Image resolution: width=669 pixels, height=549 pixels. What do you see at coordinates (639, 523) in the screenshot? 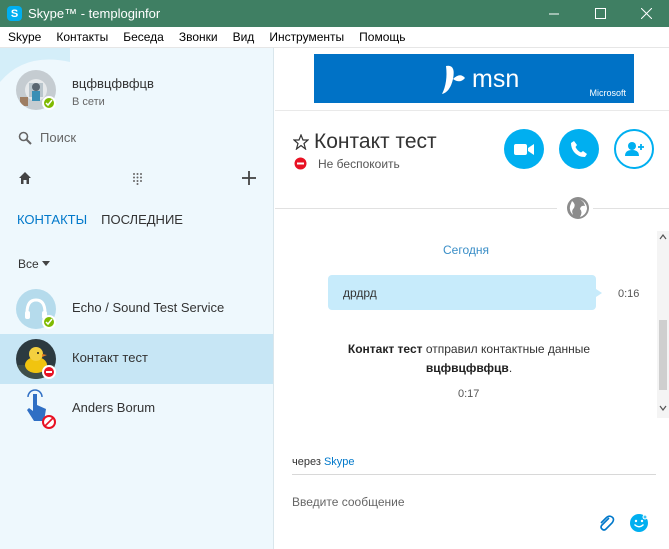
I see `emoji-icon` at bounding box center [639, 523].